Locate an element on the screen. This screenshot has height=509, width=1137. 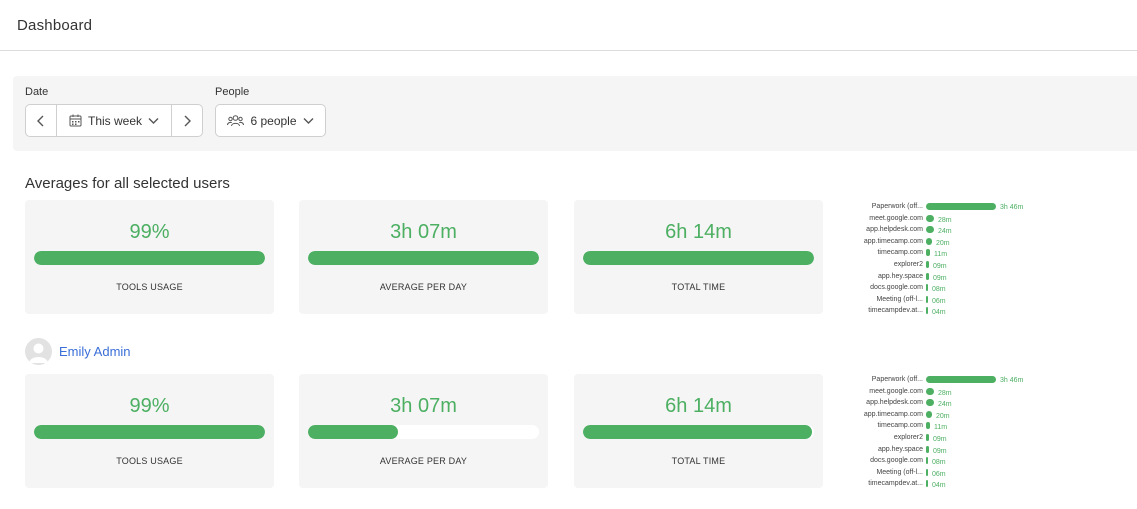
people-value: 6 people is located at coordinates (273, 120).